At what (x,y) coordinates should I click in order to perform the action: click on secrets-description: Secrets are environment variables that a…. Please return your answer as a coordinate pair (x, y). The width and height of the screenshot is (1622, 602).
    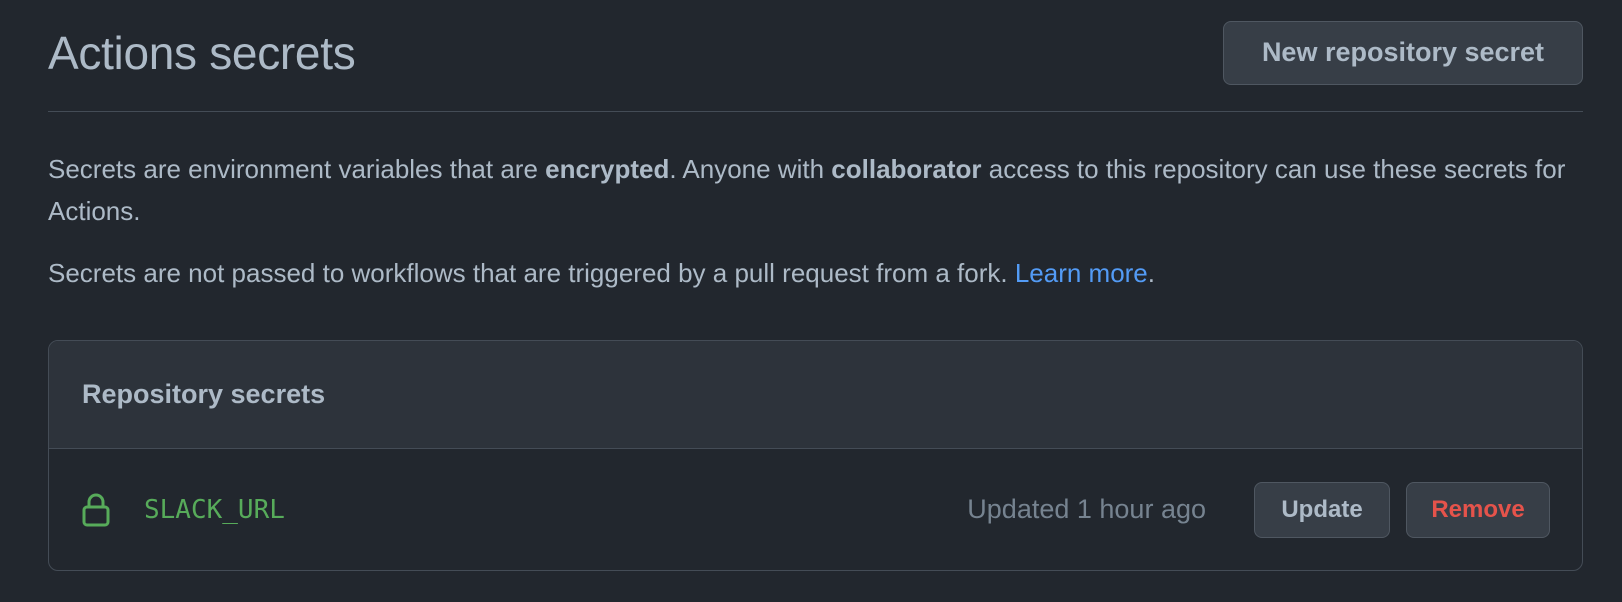
    Looking at the image, I should click on (815, 190).